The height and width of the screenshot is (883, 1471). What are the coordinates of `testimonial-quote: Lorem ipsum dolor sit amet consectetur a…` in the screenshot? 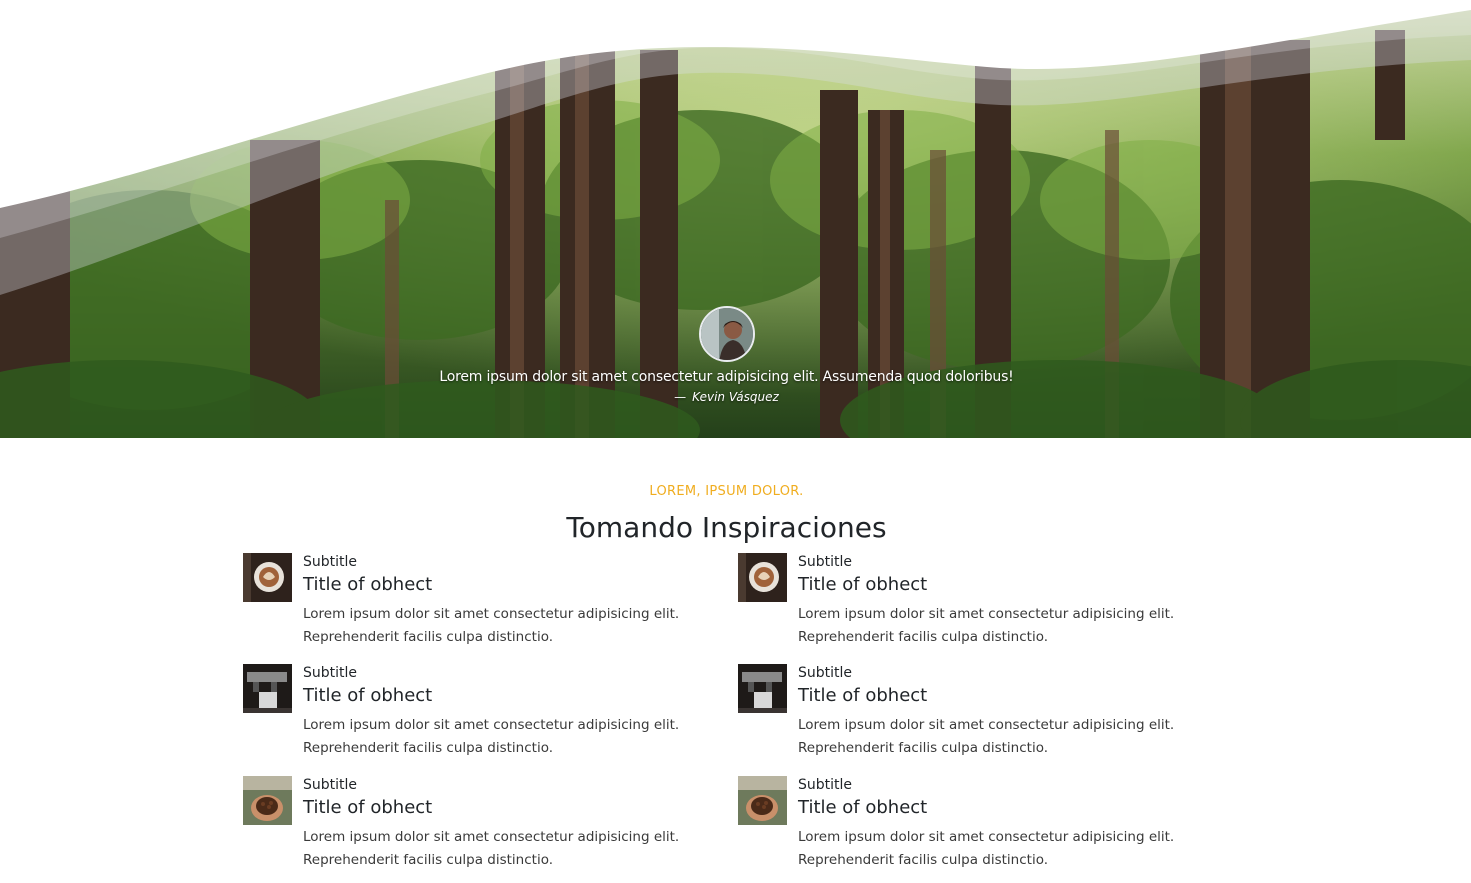 It's located at (726, 377).